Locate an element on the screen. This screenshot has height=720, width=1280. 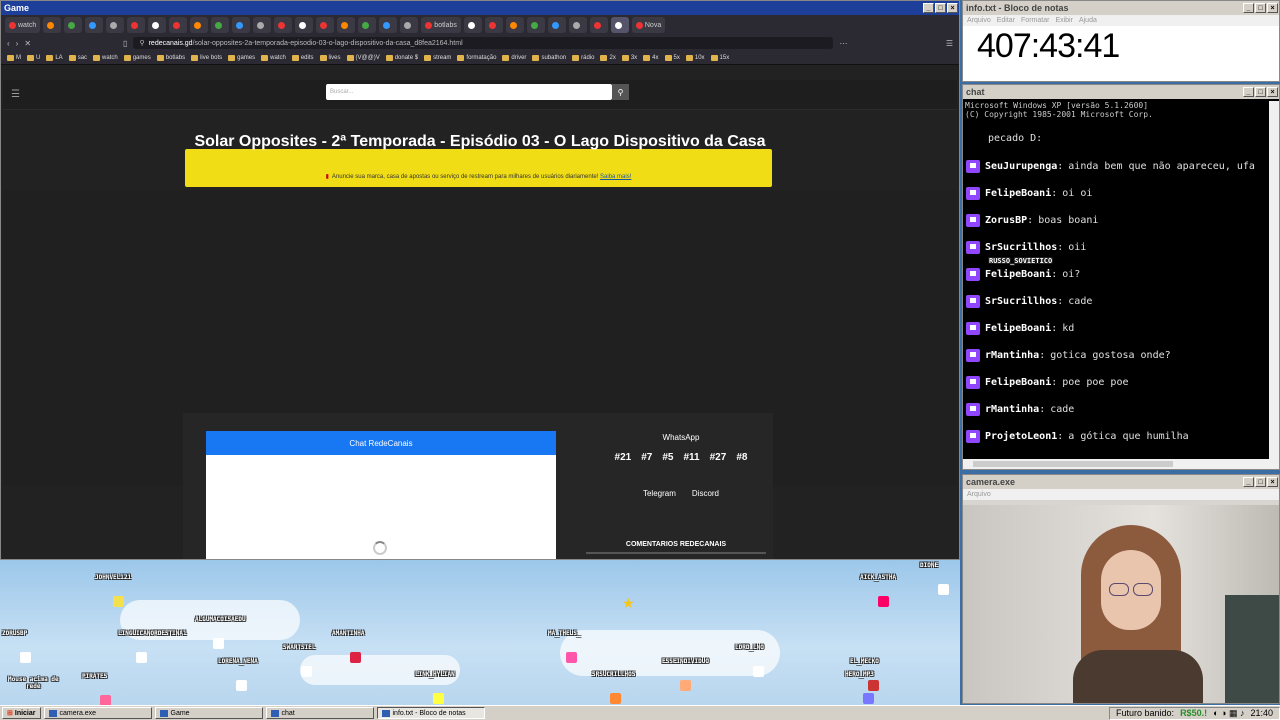
bookmark-item: live bots is located at coordinates (206, 57).